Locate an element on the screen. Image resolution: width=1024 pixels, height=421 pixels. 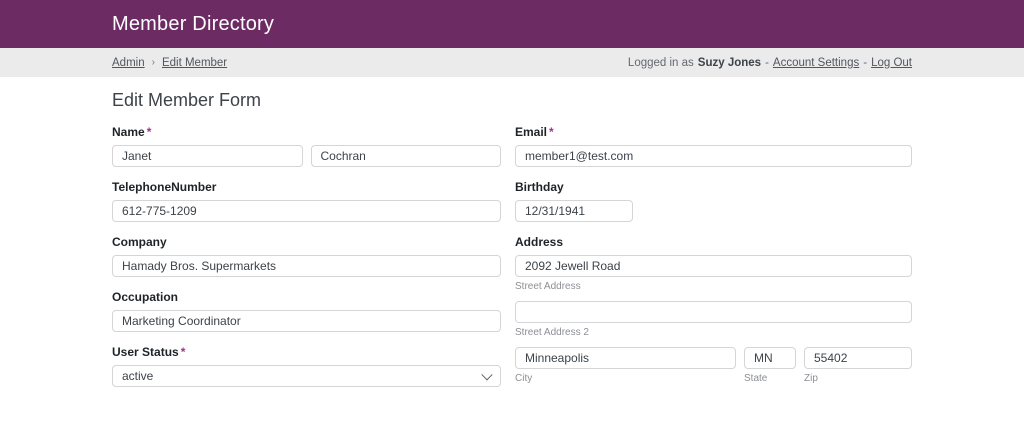
city-part: City is located at coordinates (625, 365).